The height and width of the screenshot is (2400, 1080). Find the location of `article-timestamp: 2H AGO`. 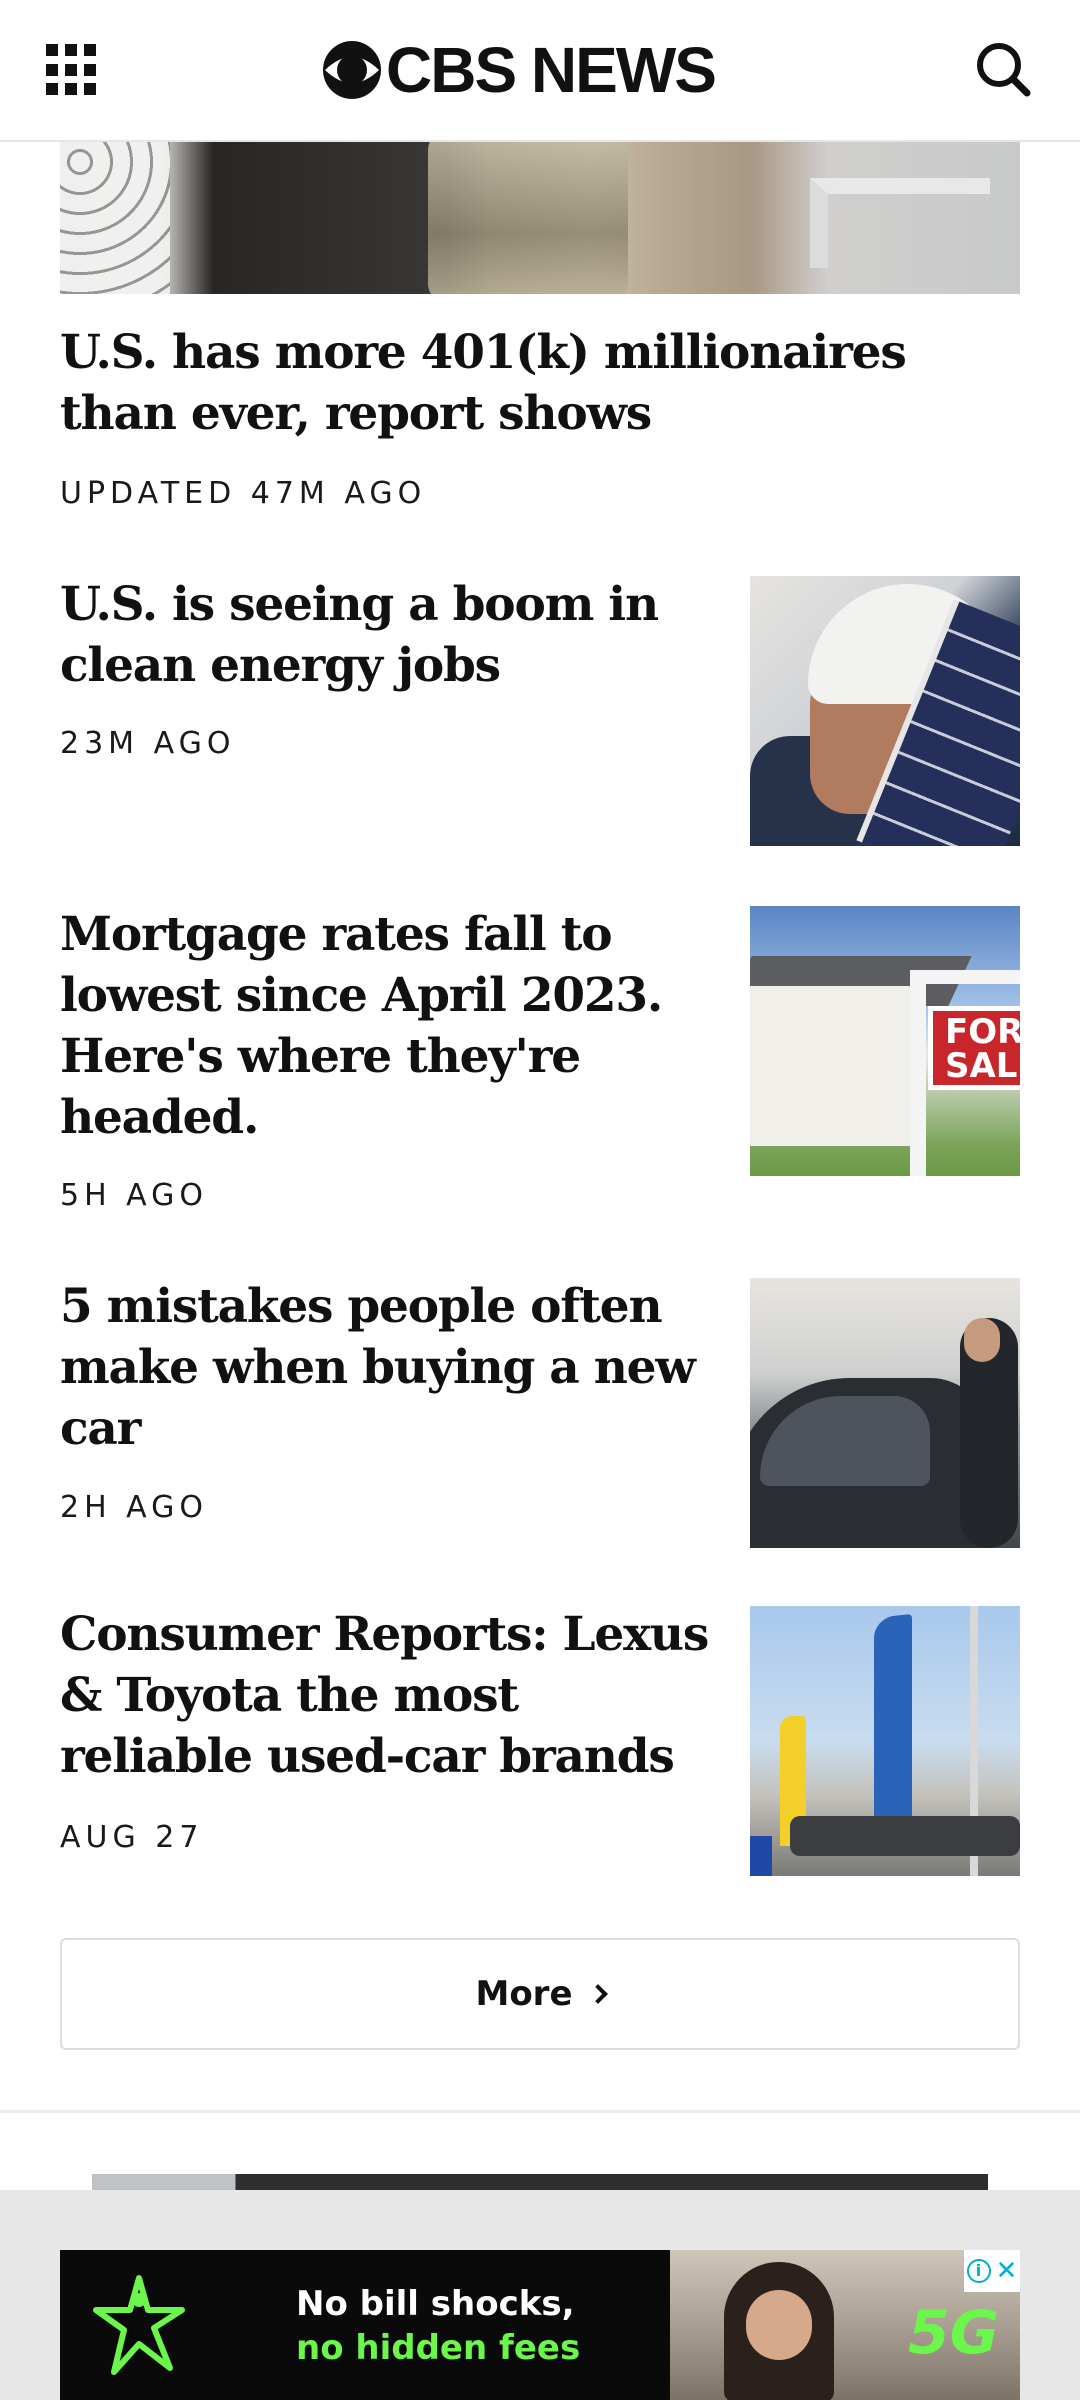

article-timestamp: 2H AGO is located at coordinates (134, 1507).